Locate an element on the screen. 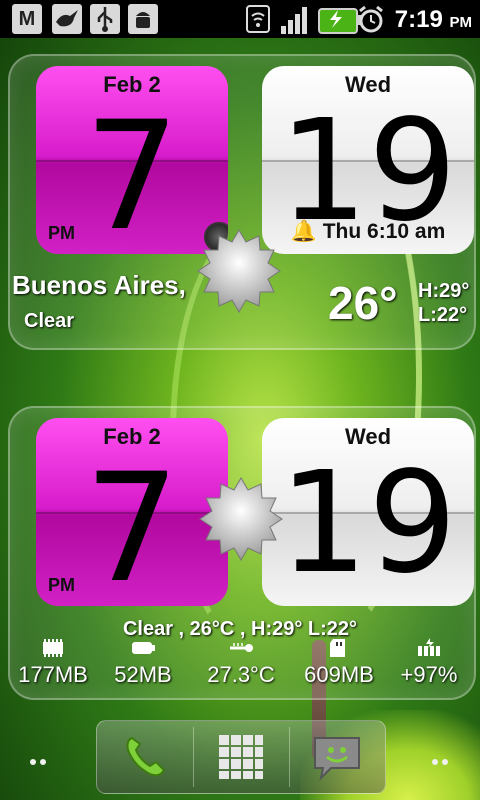 The width and height of the screenshot is (480, 800). app-drawer-icon is located at coordinates (241, 757).